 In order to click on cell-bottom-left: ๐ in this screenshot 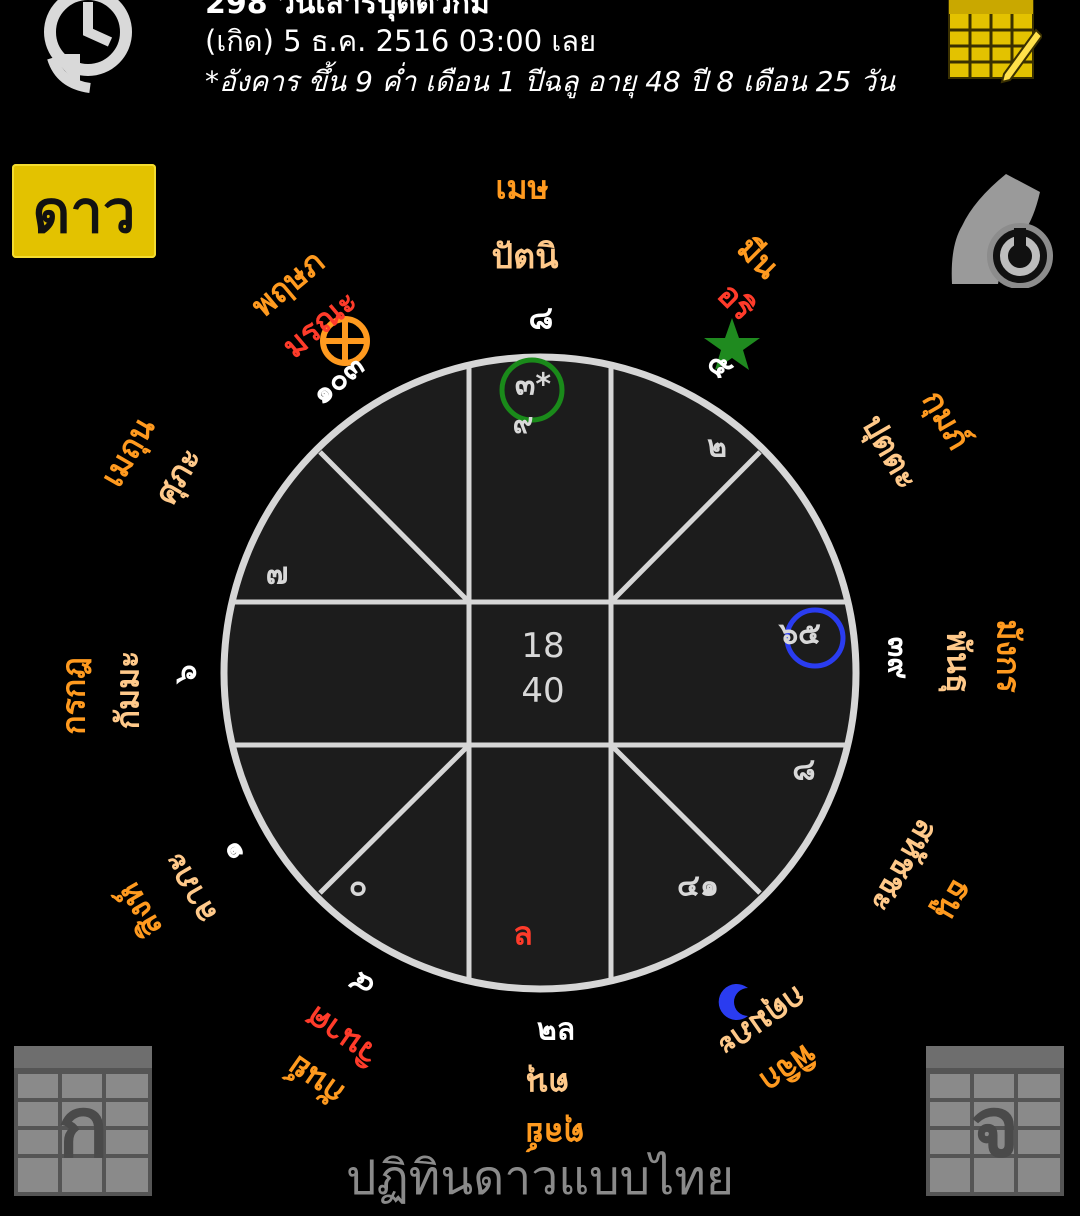, I will do `click(358, 886)`.